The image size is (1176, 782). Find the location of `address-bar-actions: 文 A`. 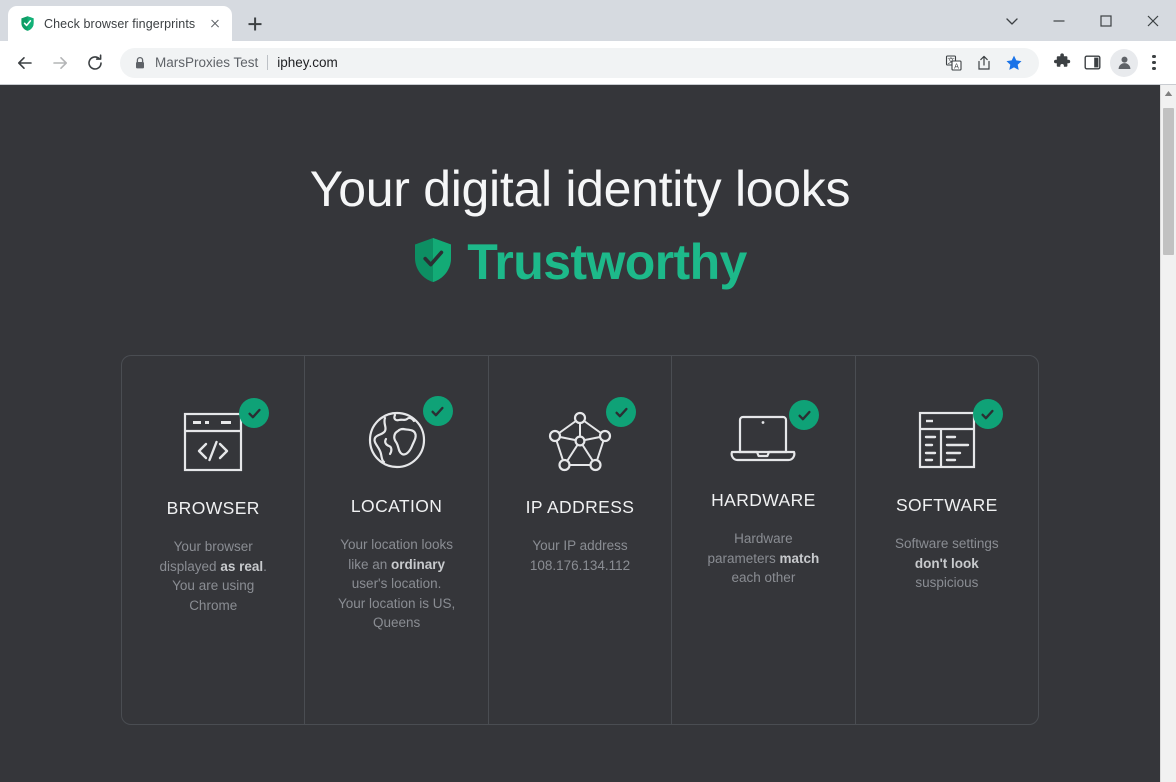

address-bar-actions: 文 A is located at coordinates (984, 63).